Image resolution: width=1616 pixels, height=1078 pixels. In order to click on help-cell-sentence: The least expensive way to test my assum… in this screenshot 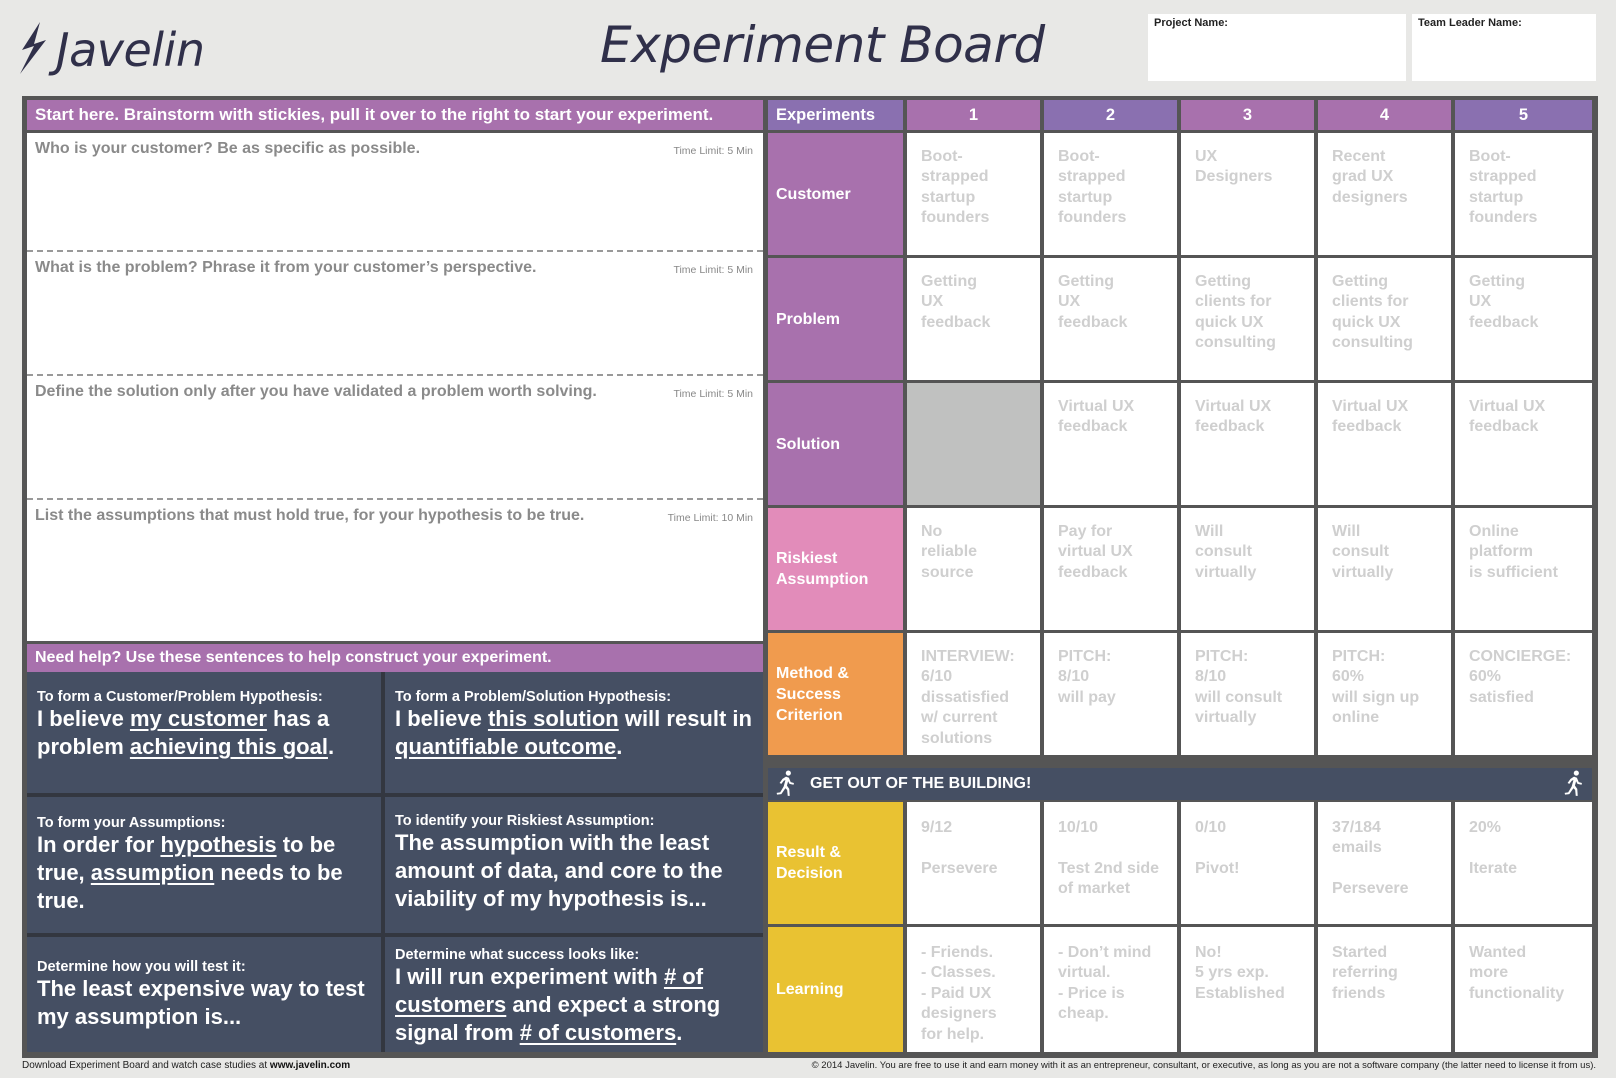, I will do `click(204, 1003)`.